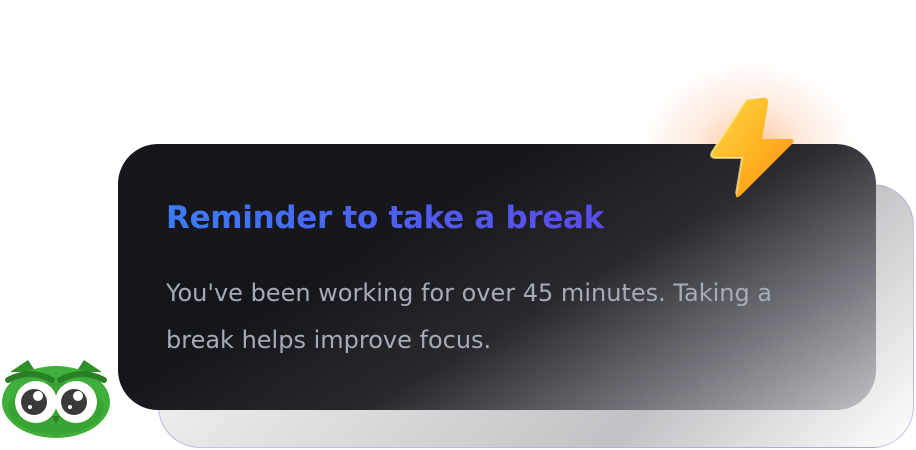 This screenshot has width=916, height=450. What do you see at coordinates (385, 218) in the screenshot?
I see `notification-title: Reminder to take a break` at bounding box center [385, 218].